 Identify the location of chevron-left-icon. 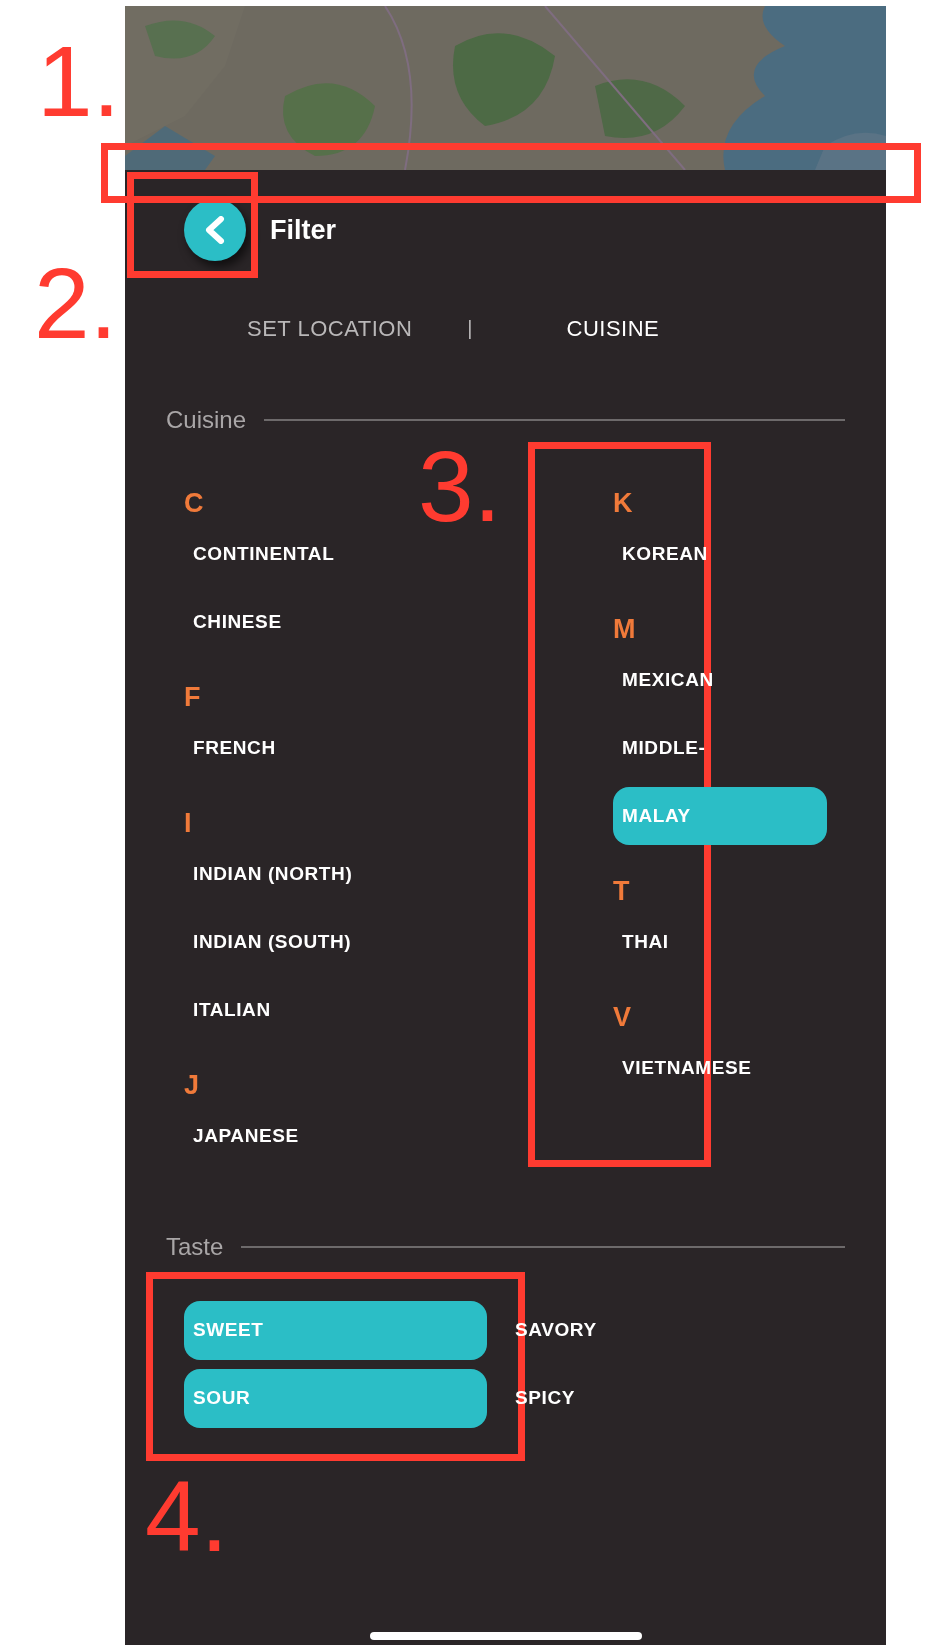
(215, 230).